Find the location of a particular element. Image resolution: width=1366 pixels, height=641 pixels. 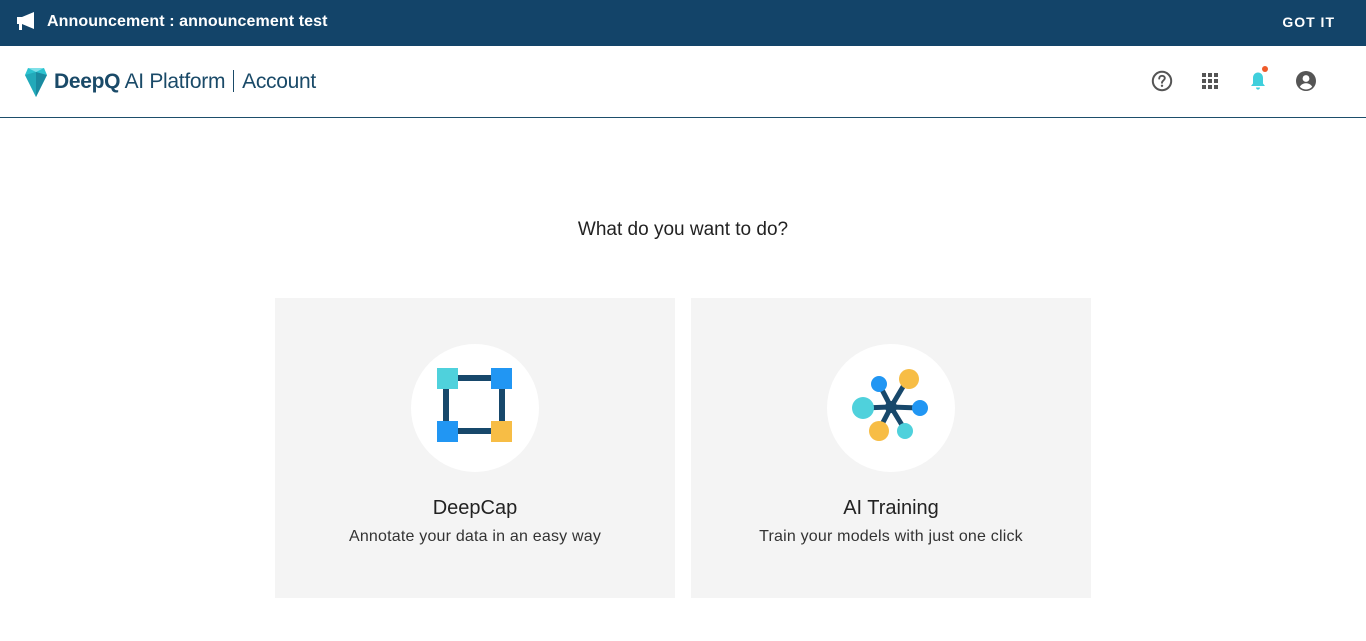

help-icon is located at coordinates (1162, 81).